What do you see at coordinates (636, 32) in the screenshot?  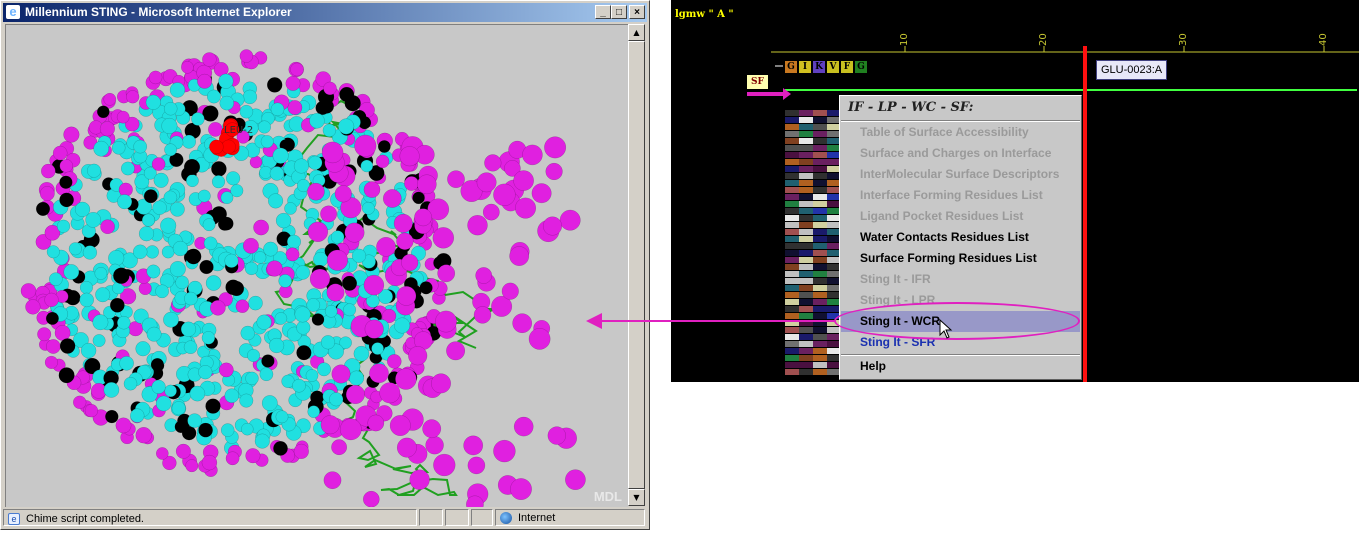 I see `scroll-up-arrow-icon: ▲` at bounding box center [636, 32].